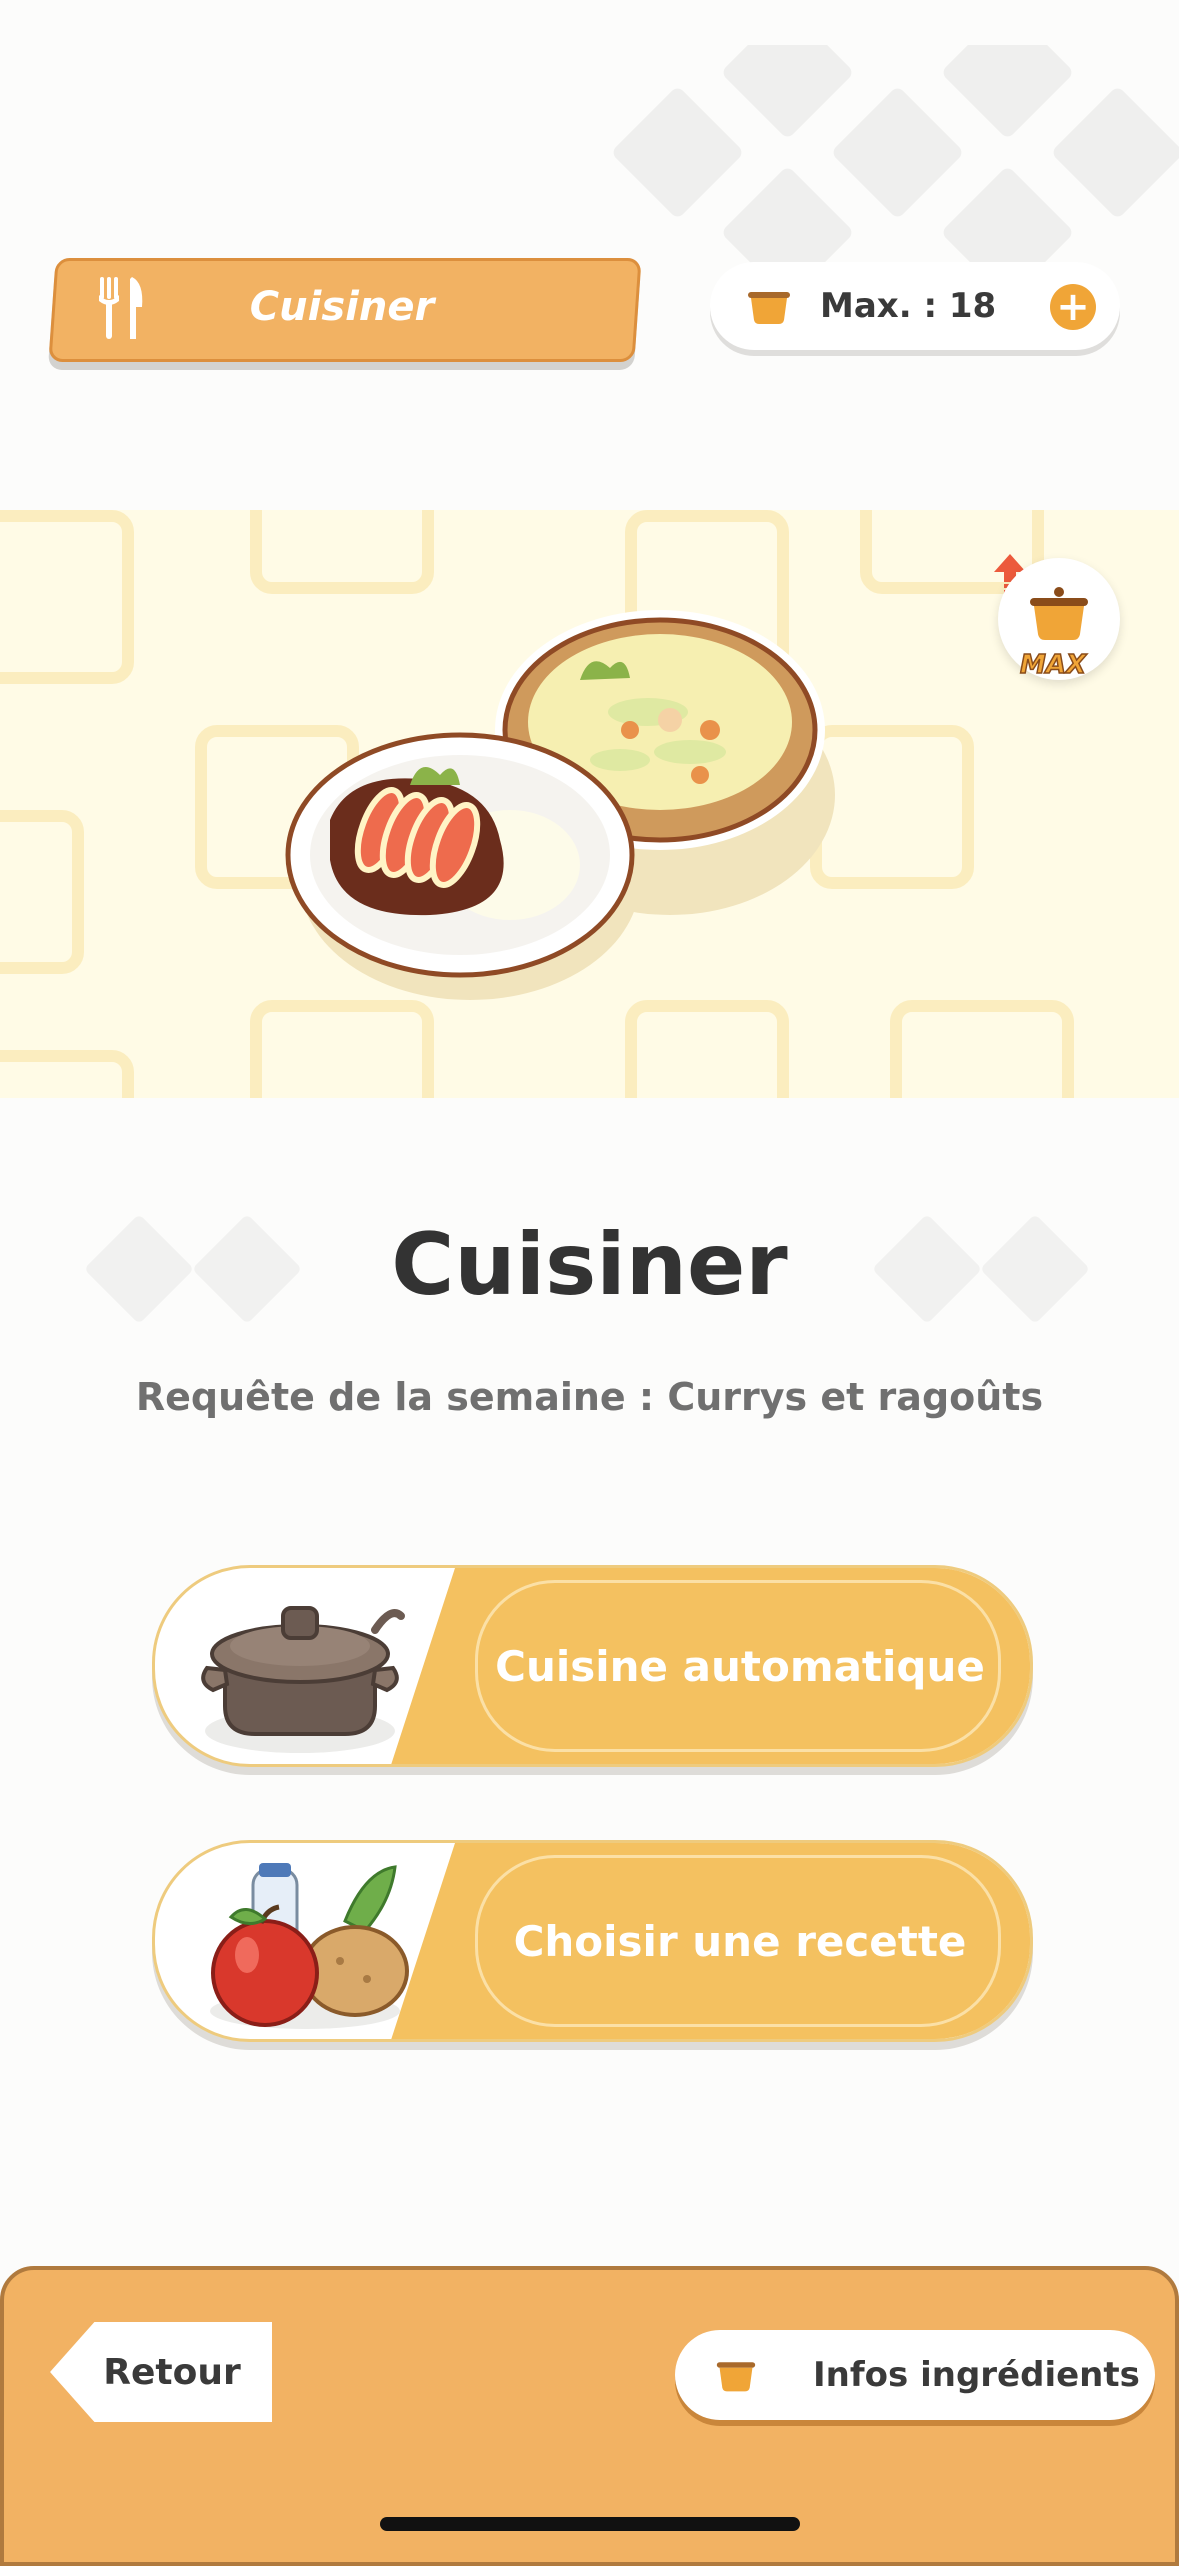 This screenshot has width=1179, height=2566. Describe the element at coordinates (1053, 665) in the screenshot. I see `max-badge-label: MAX` at that location.